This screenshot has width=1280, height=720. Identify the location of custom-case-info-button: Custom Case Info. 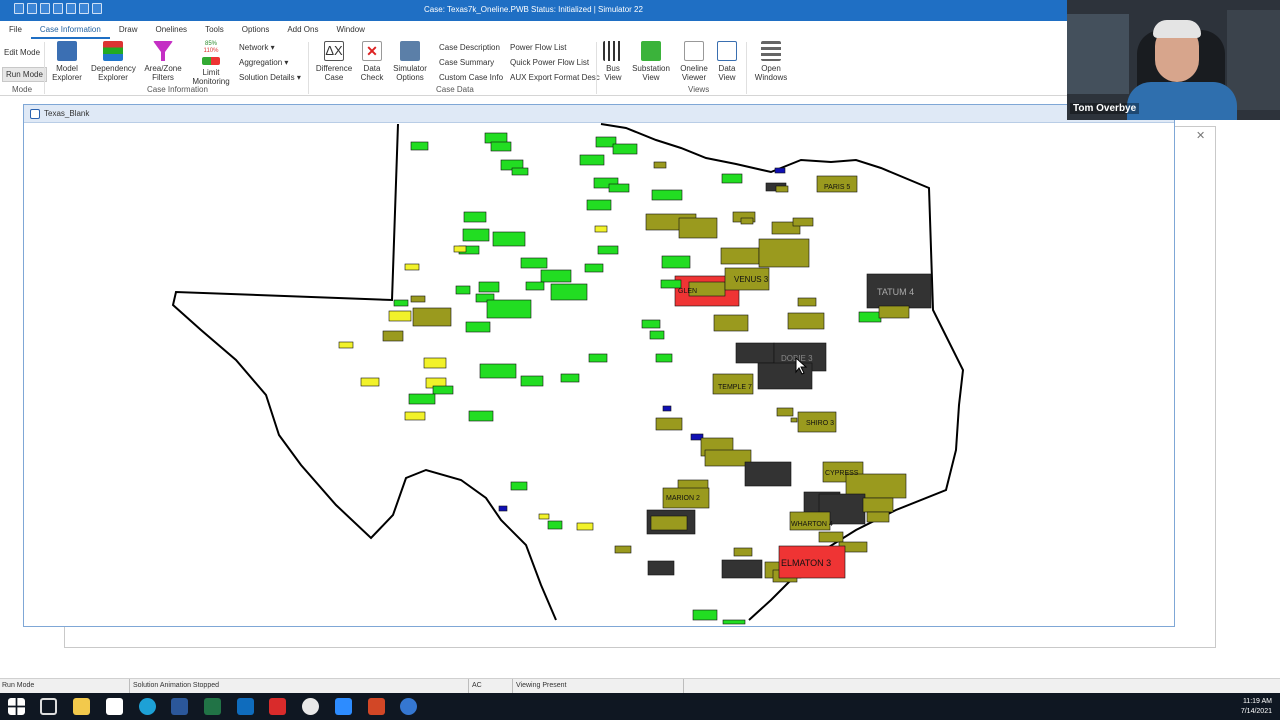
(471, 77).